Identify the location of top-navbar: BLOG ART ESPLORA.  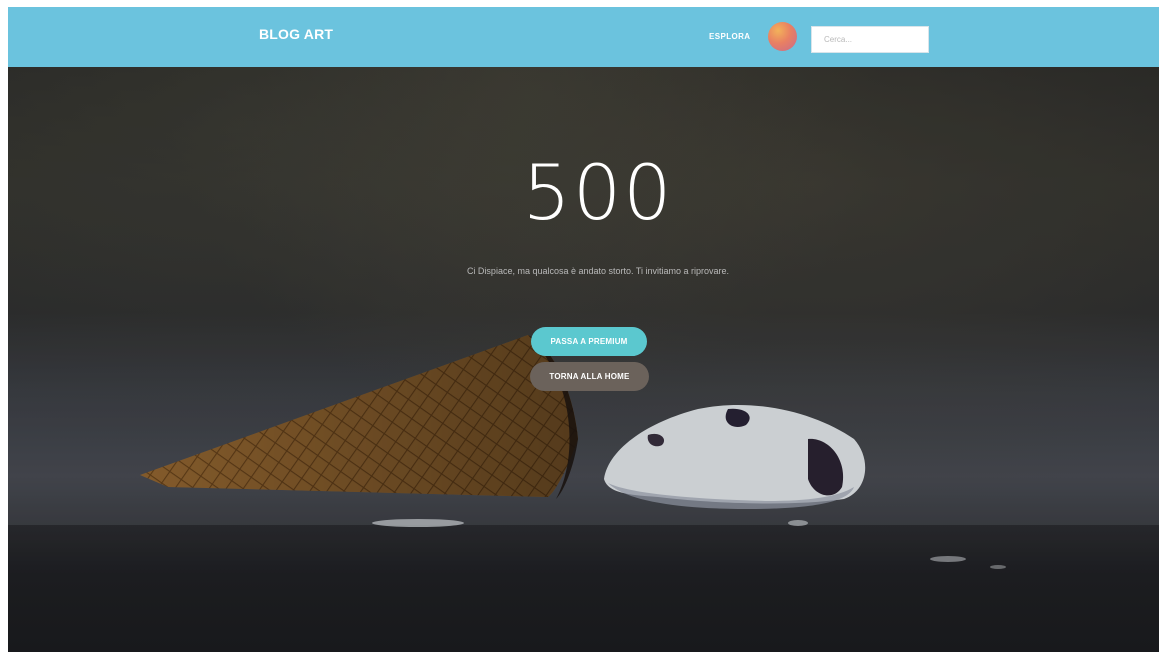
(583, 37).